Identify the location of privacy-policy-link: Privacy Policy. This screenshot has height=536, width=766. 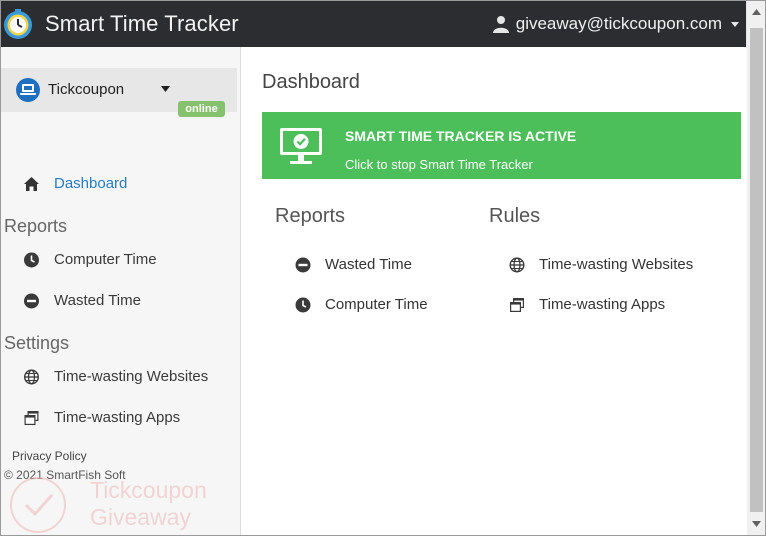
(49, 456).